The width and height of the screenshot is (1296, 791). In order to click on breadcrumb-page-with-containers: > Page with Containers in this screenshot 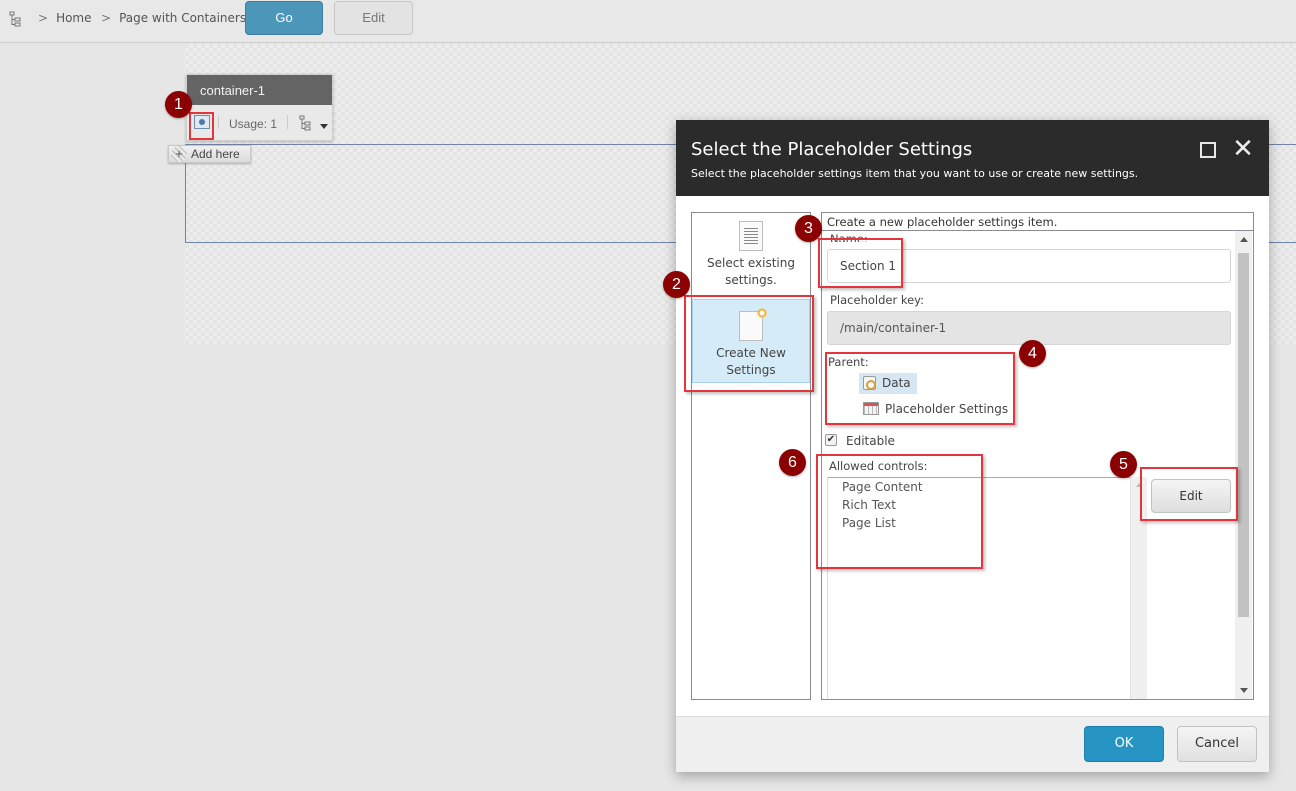, I will do `click(173, 18)`.